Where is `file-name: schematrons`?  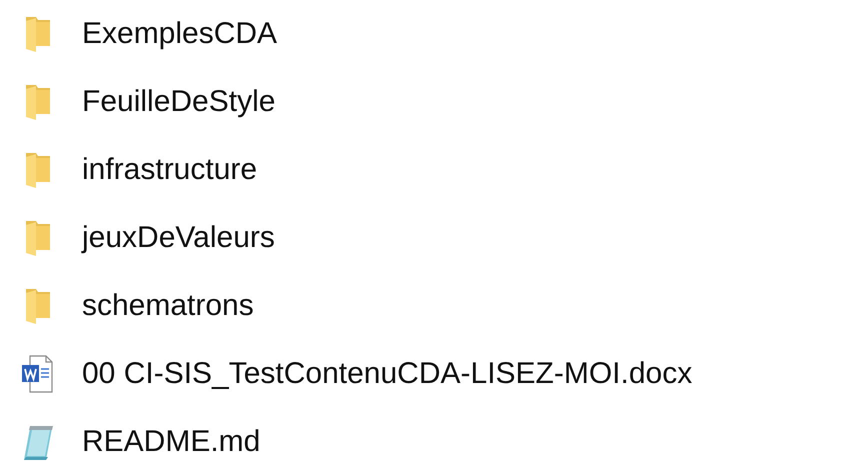
file-name: schematrons is located at coordinates (168, 306).